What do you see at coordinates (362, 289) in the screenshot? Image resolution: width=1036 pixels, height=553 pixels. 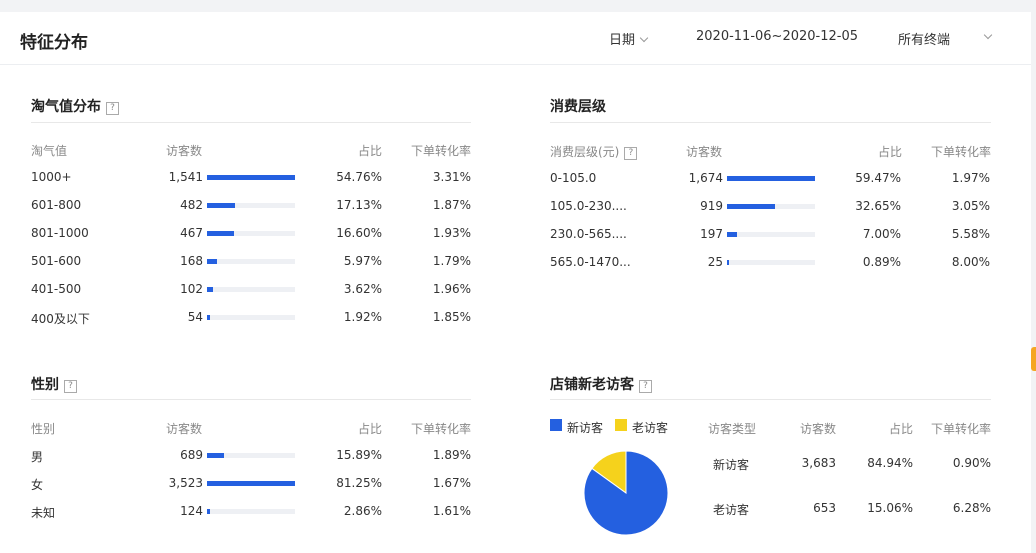 I see `share-value: 3.62%` at bounding box center [362, 289].